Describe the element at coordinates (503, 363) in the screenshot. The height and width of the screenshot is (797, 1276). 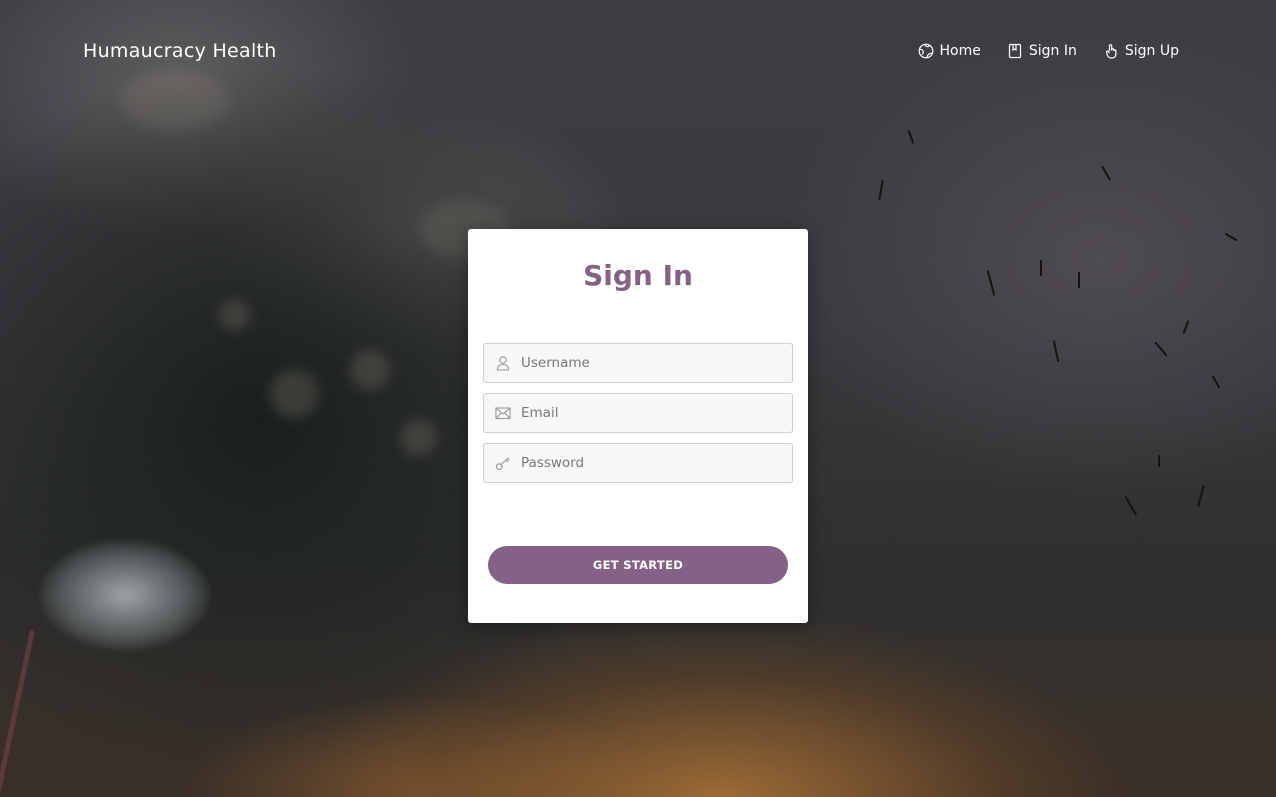
I see `user-icon` at that location.